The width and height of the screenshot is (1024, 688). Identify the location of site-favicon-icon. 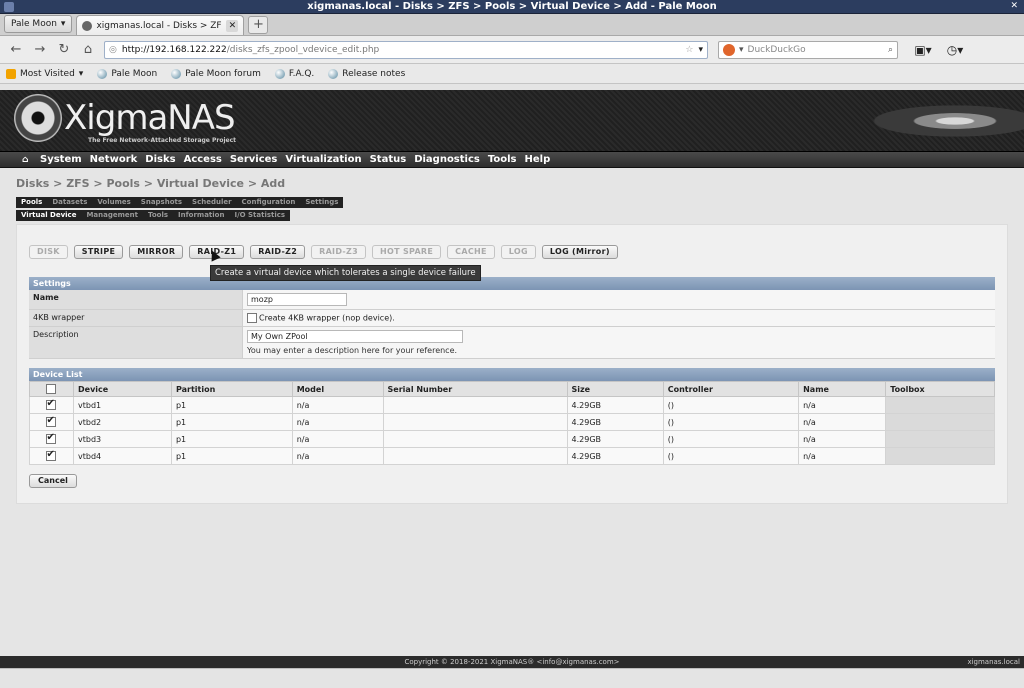
(87, 25).